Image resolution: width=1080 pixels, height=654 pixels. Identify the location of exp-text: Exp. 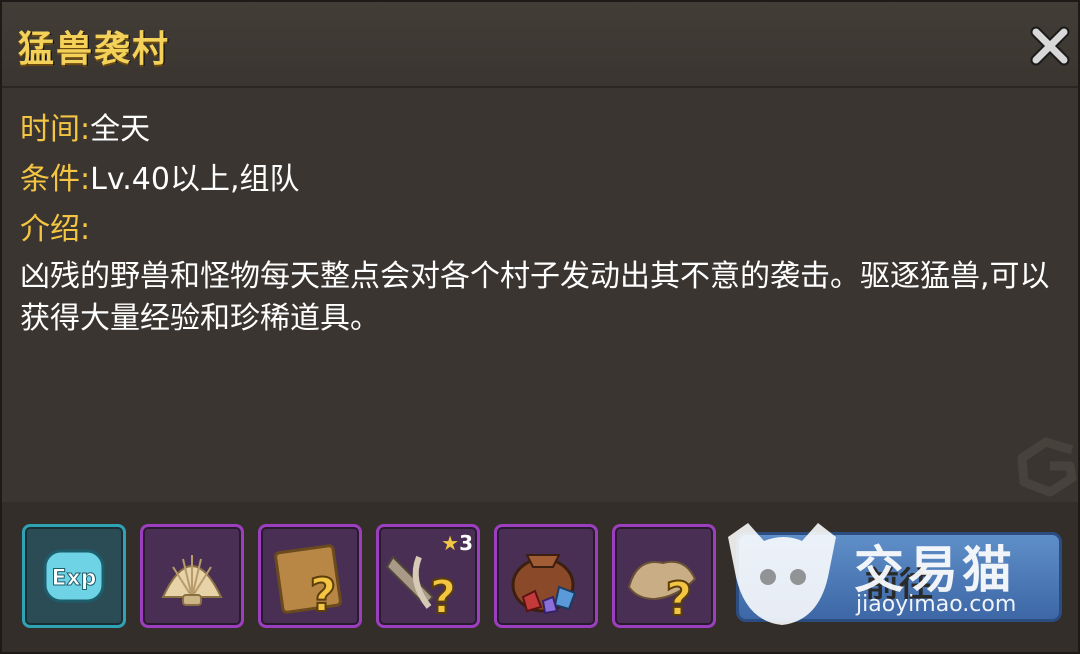
(74, 578).